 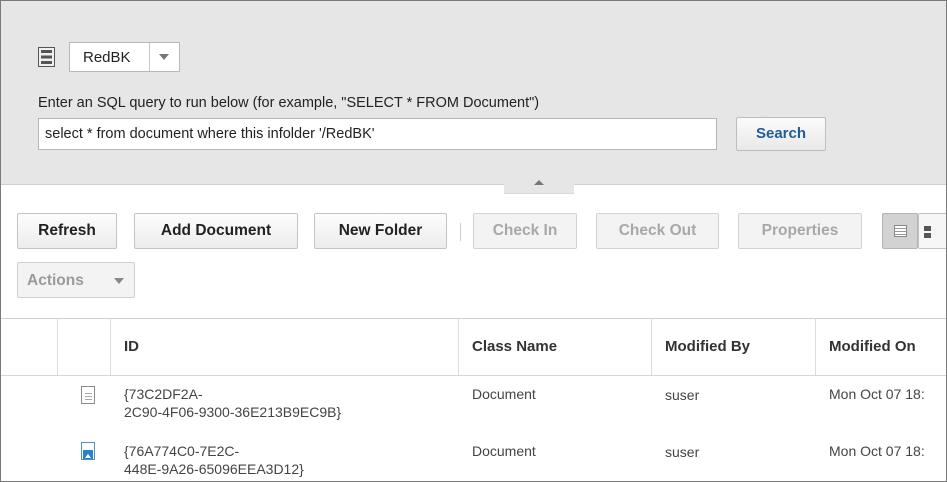 What do you see at coordinates (781, 134) in the screenshot?
I see `search-button: Search` at bounding box center [781, 134].